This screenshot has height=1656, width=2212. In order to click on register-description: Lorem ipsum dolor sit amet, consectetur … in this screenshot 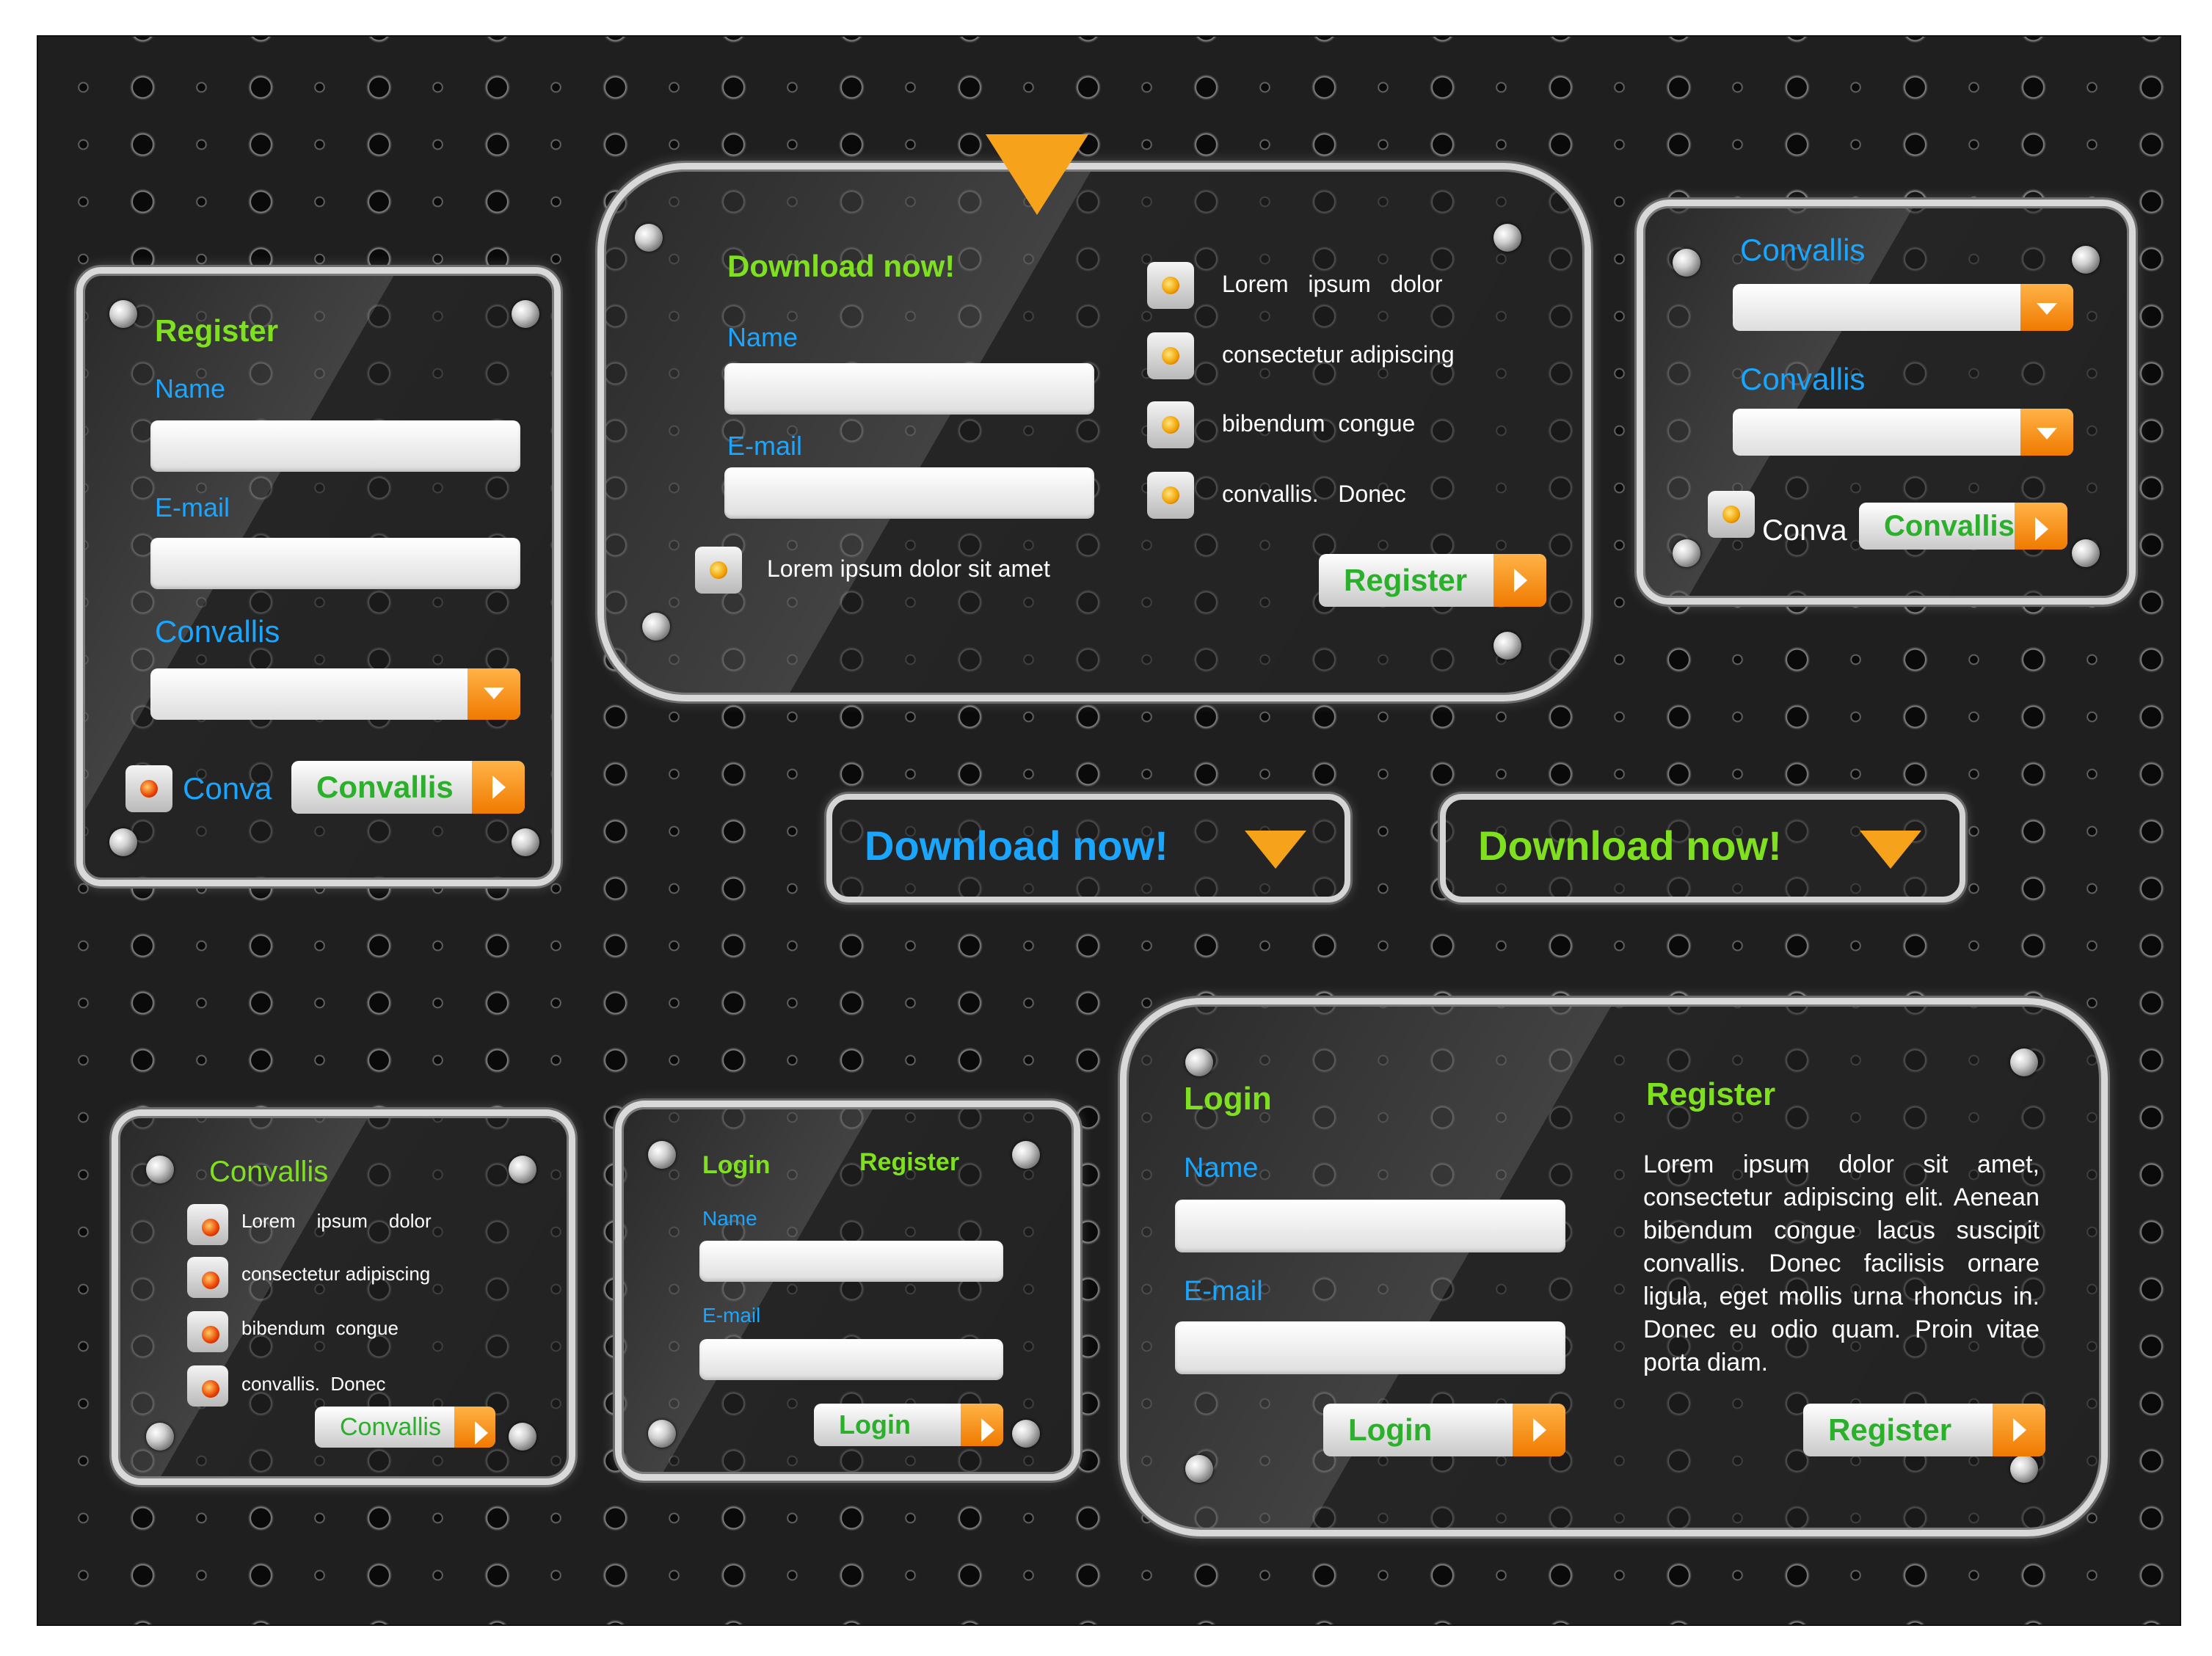, I will do `click(1841, 1263)`.